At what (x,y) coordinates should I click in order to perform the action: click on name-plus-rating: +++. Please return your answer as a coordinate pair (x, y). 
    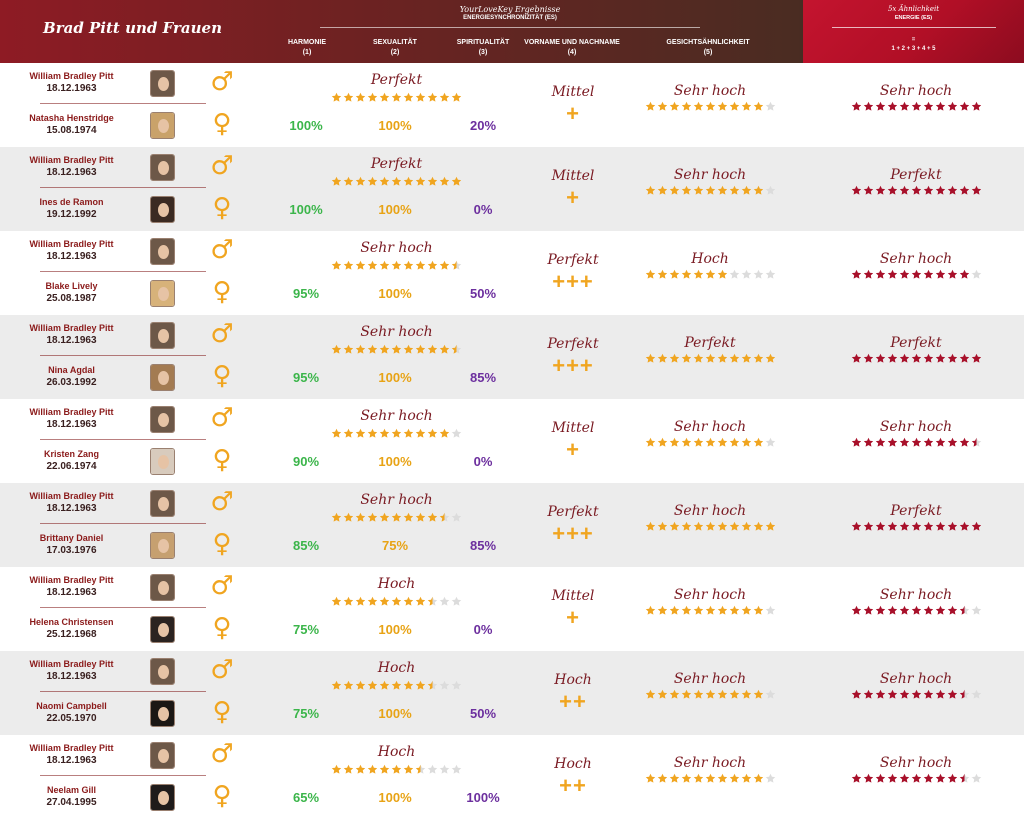
    Looking at the image, I should click on (573, 365).